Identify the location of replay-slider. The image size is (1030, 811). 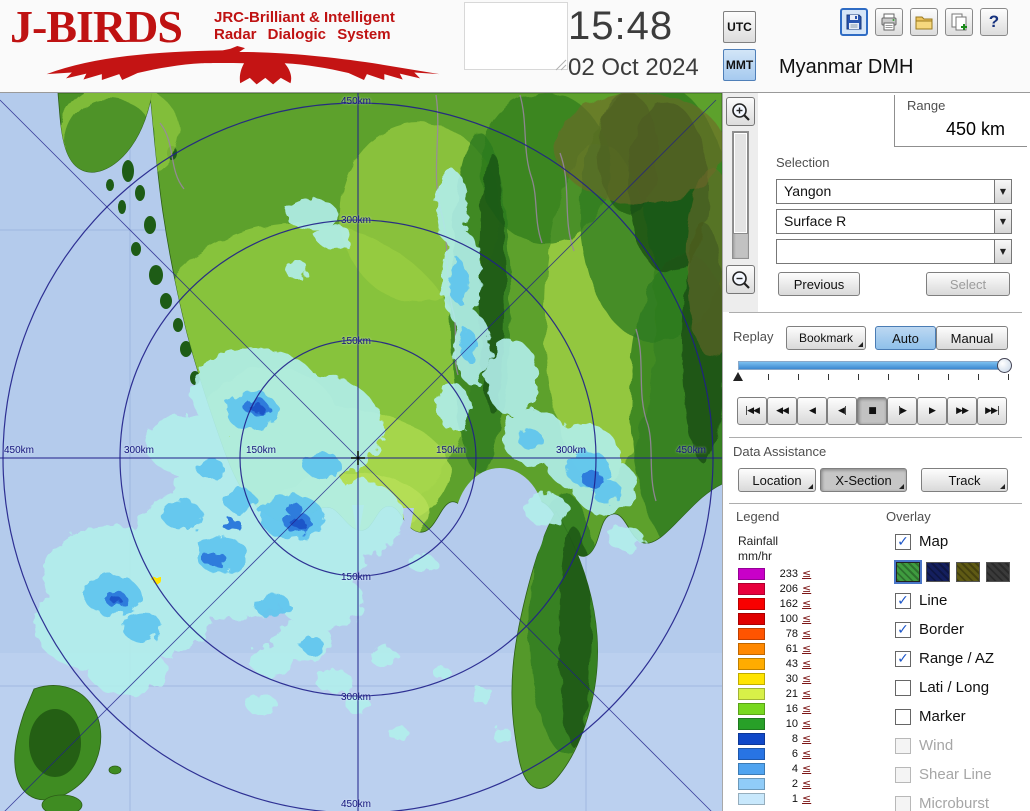
(875, 365).